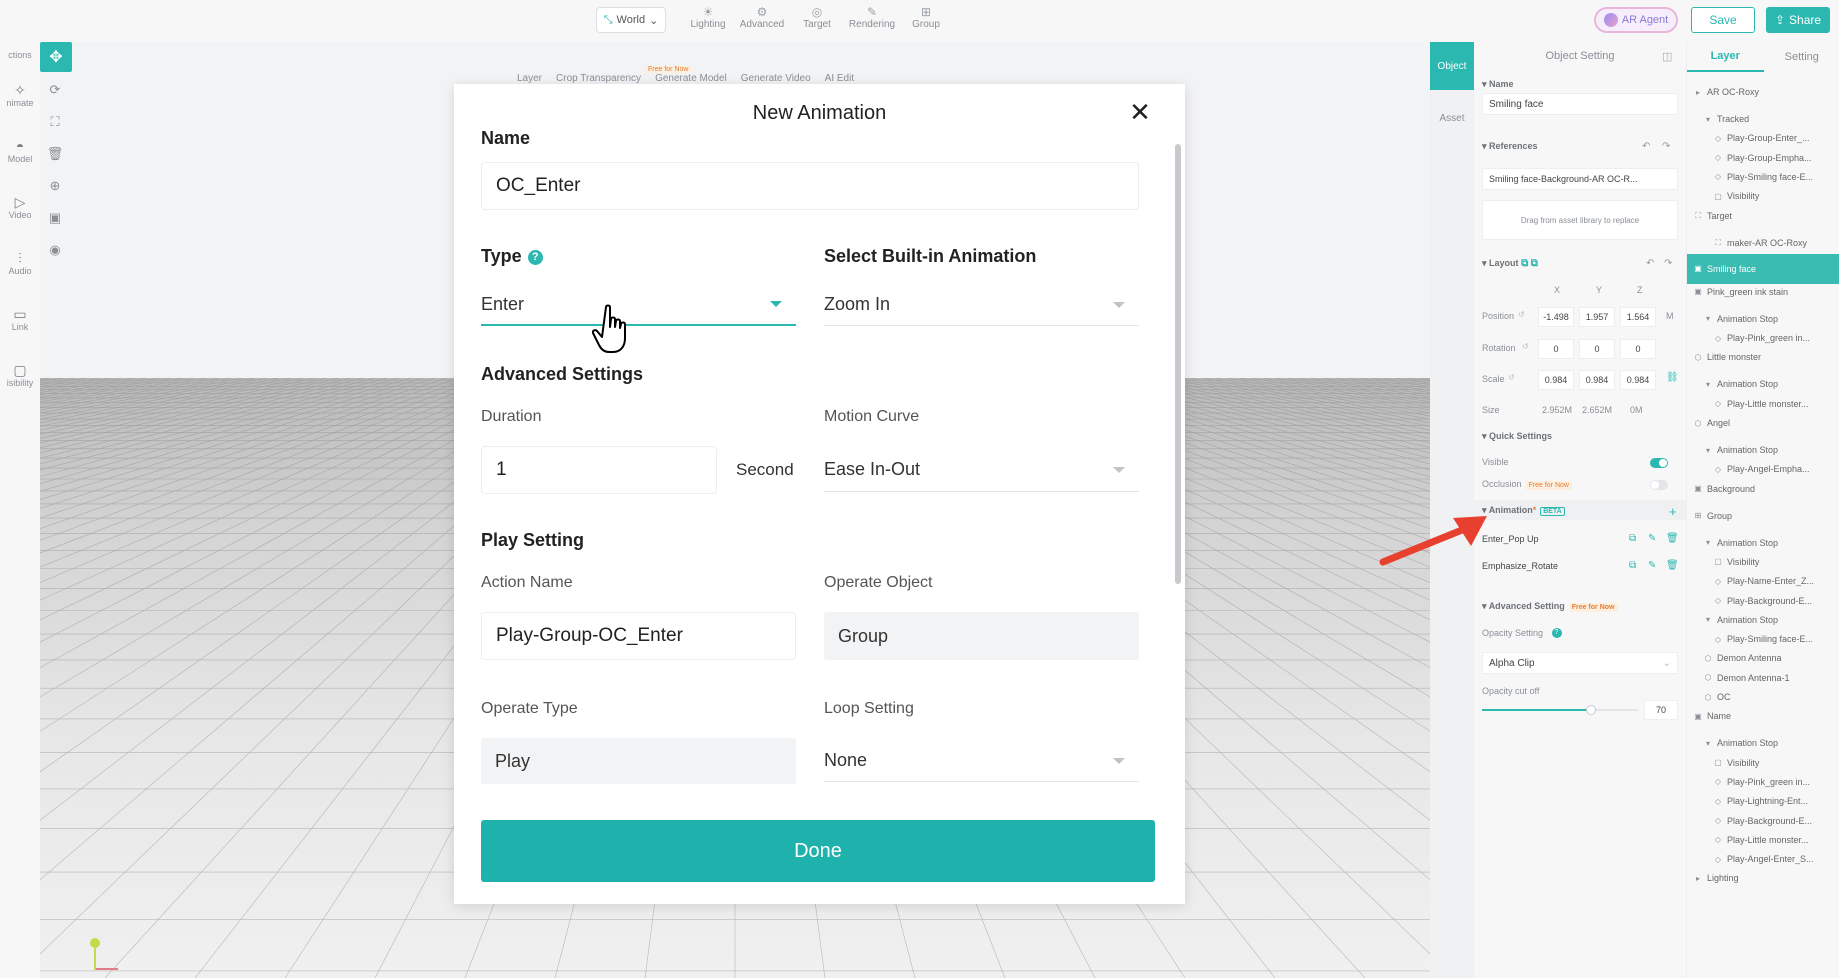 This screenshot has height=978, width=1839. I want to click on duration-input: 1, so click(599, 470).